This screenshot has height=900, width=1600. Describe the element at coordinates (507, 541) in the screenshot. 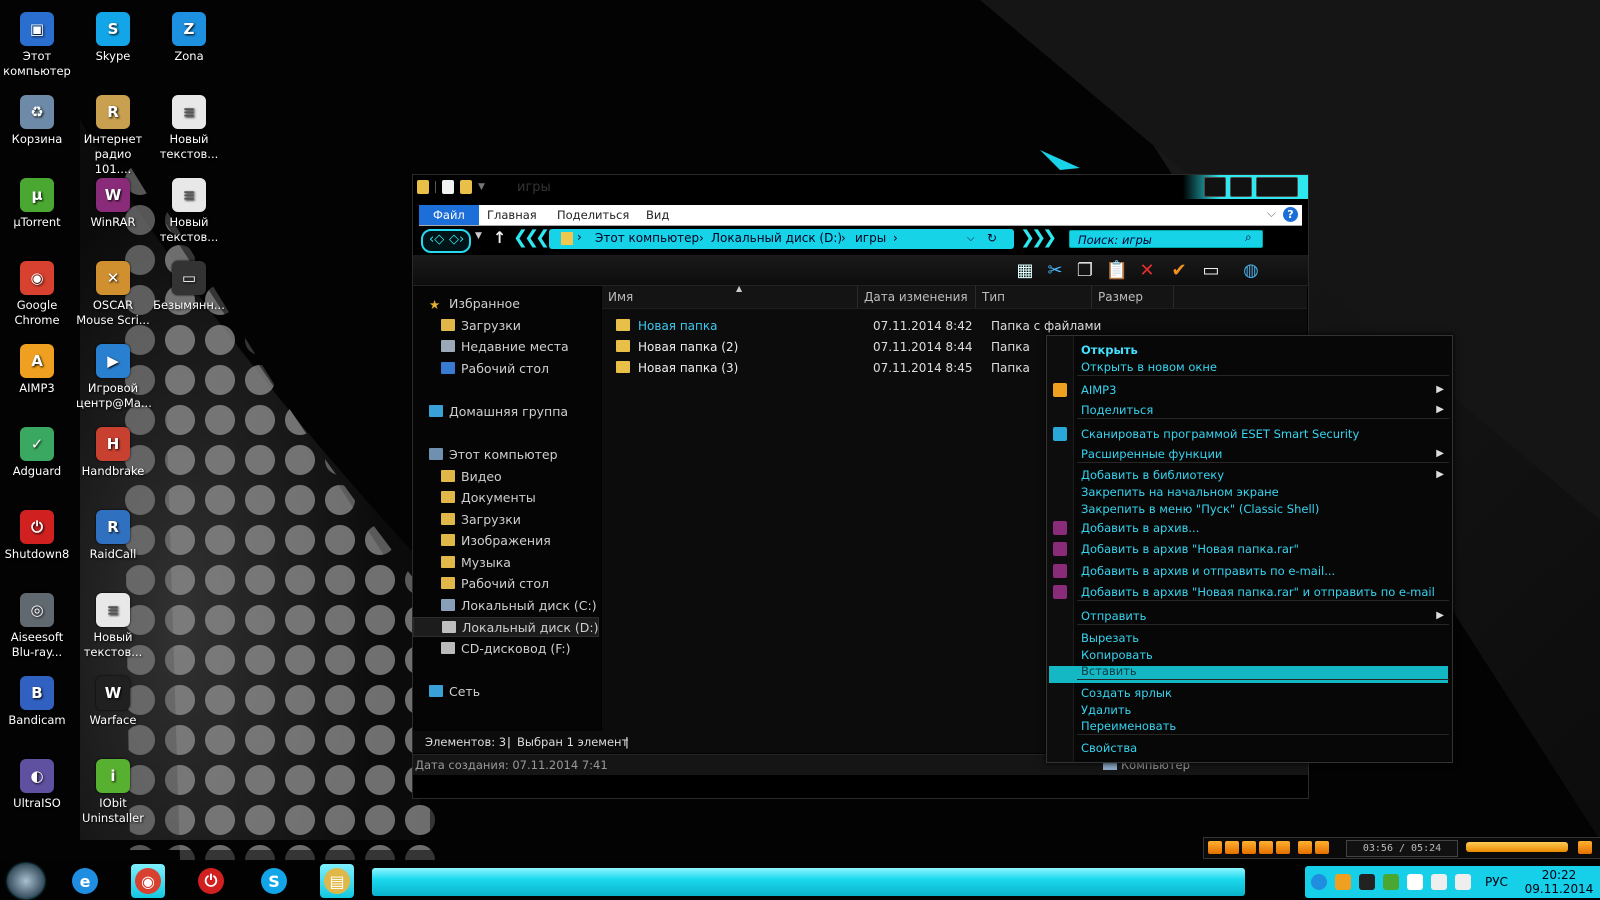

I see `nav-pictures: Изображения` at that location.